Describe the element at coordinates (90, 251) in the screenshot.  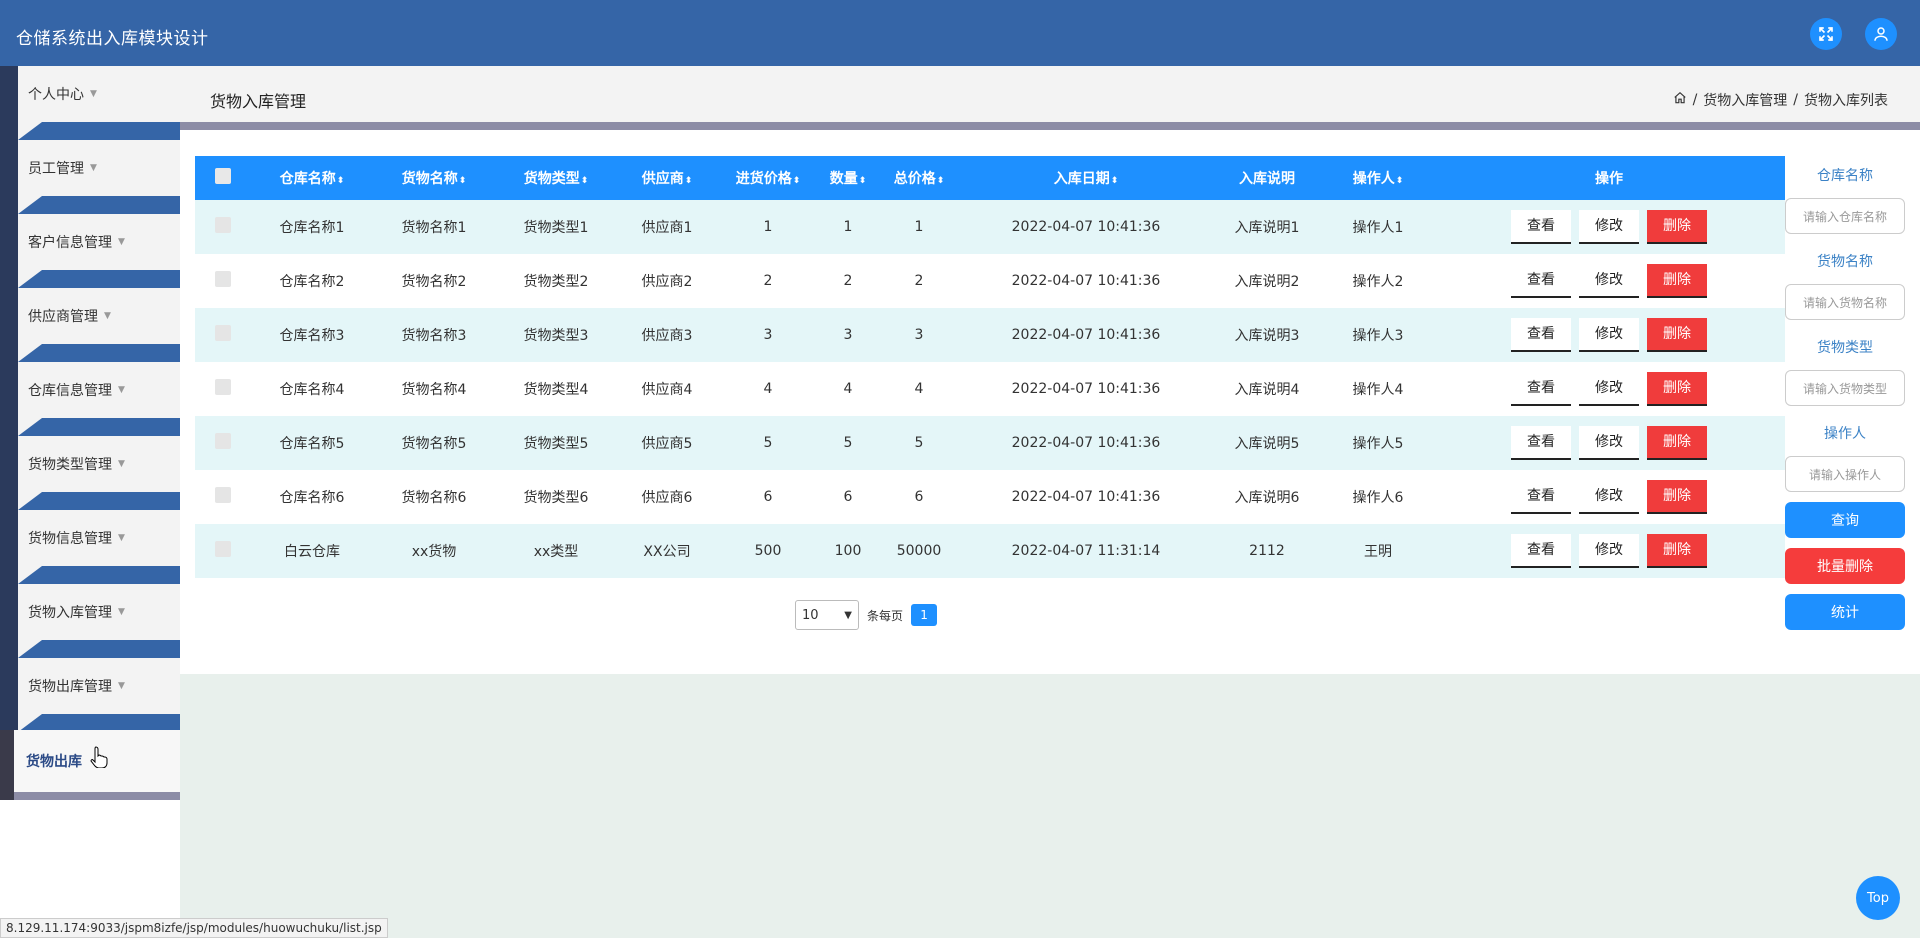
I see `sidebar-item: 客户信息管理 ▼` at that location.